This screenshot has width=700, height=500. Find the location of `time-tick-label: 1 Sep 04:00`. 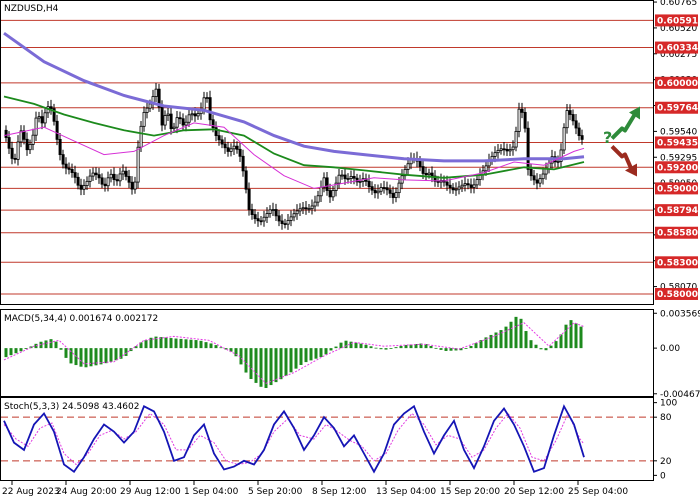

time-tick-label: 1 Sep 04:00 is located at coordinates (211, 492).